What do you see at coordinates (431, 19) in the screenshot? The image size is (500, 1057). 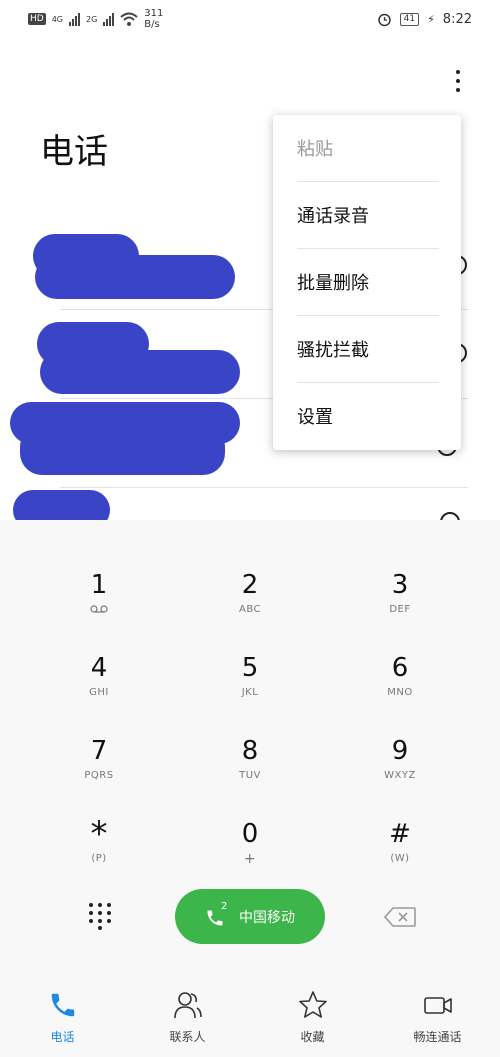 I see `charging-icon: ⚡` at bounding box center [431, 19].